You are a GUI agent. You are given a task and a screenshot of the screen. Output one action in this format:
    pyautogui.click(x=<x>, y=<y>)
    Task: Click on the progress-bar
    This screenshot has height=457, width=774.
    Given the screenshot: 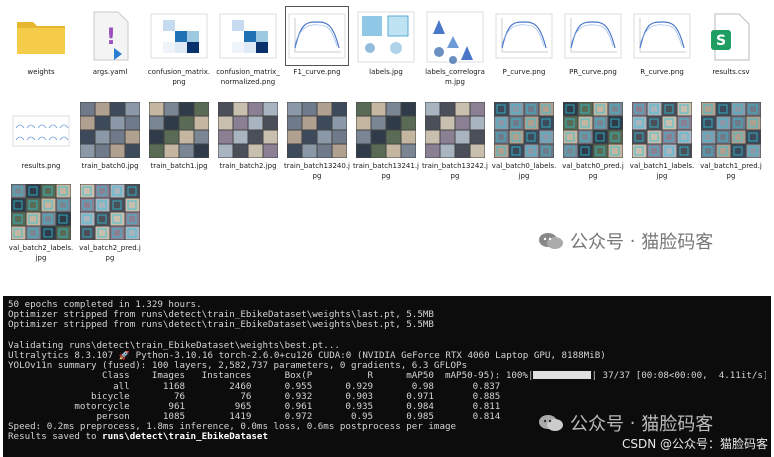 What is the action you would take?
    pyautogui.click(x=562, y=375)
    